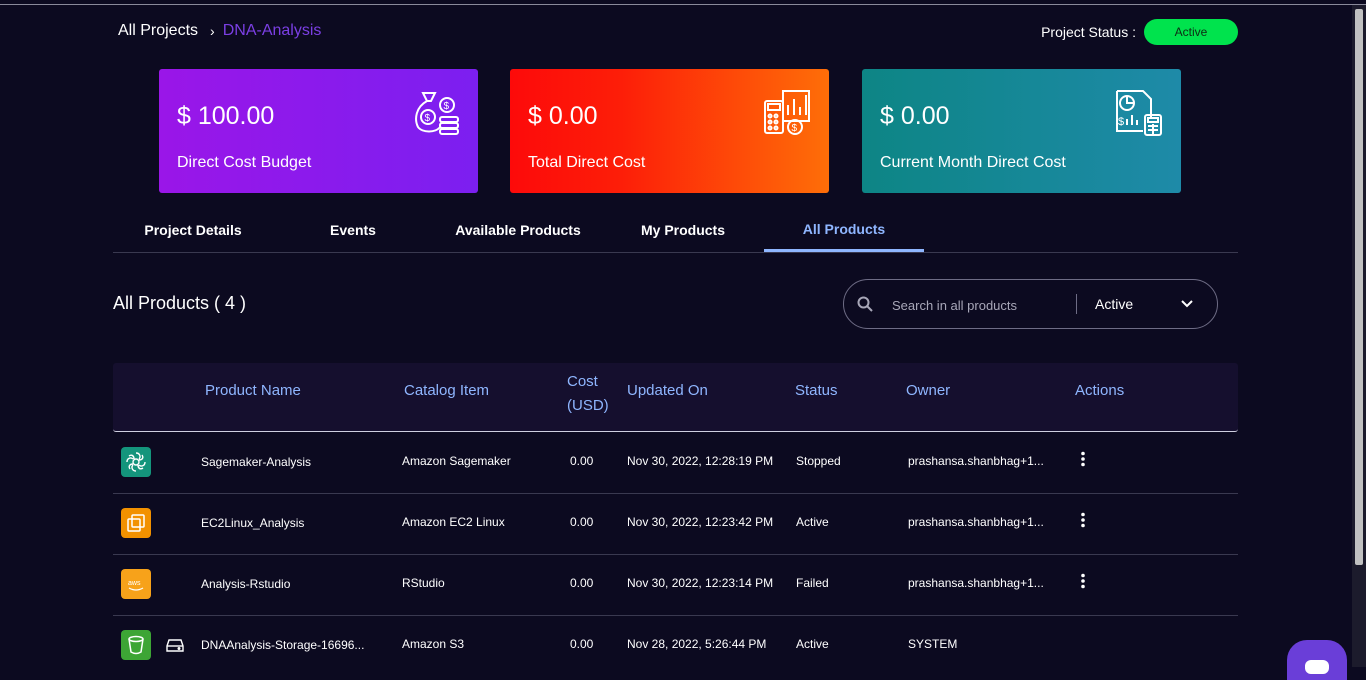 This screenshot has width=1366, height=680. What do you see at coordinates (982, 305) in the screenshot?
I see `search-input` at bounding box center [982, 305].